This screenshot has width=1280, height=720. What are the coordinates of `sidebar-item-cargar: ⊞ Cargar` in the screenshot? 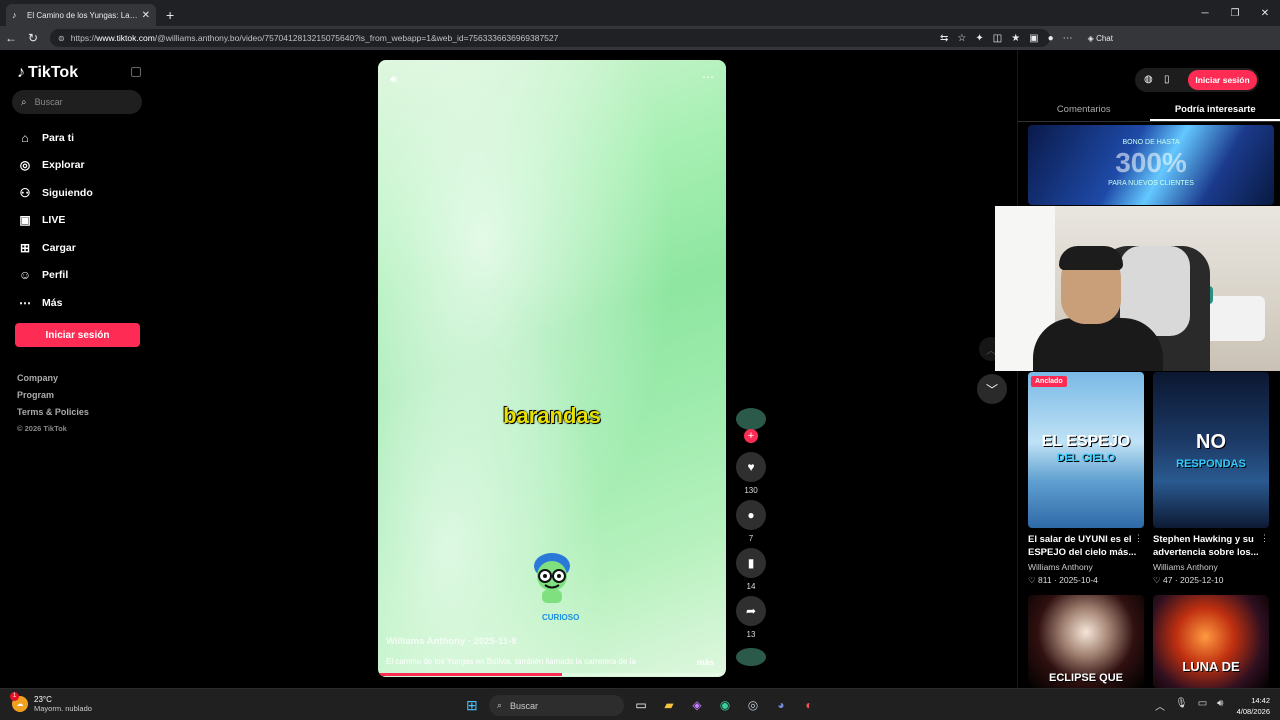 It's located at (55, 248).